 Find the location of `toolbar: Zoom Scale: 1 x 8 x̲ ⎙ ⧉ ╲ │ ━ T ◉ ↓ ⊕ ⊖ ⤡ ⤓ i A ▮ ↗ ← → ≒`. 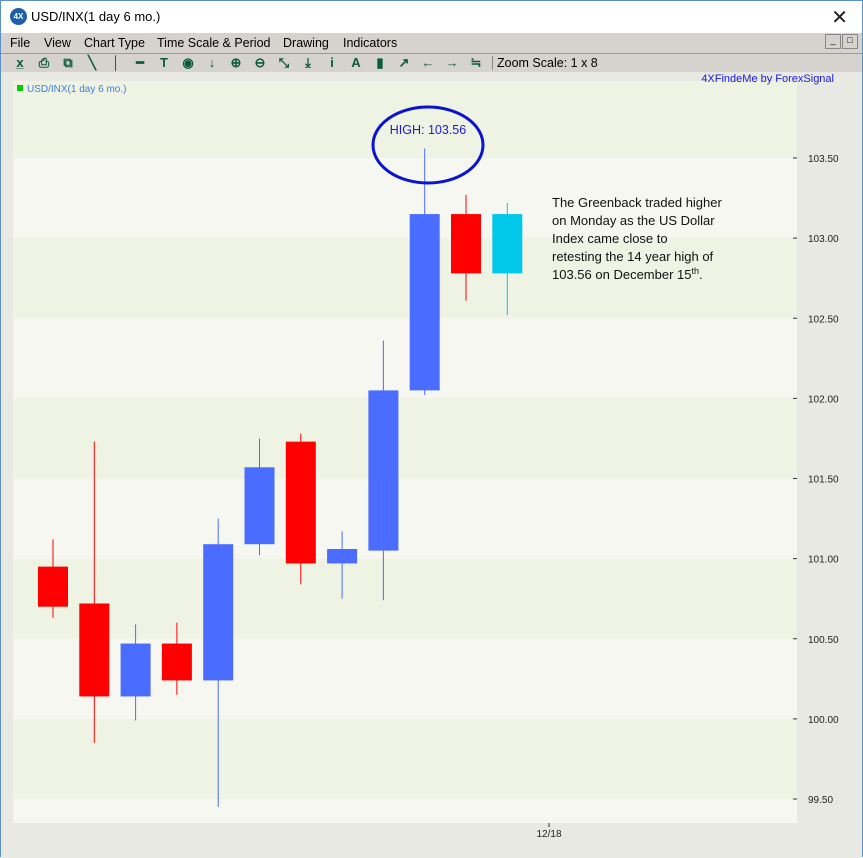

toolbar: Zoom Scale: 1 x 8 x̲ ⎙ ⧉ ╲ │ ━ T ◉ ↓ ⊕ ⊖ ⤡ ⤓ i A ▮ ↗ ← → ≒ is located at coordinates (431, 63).